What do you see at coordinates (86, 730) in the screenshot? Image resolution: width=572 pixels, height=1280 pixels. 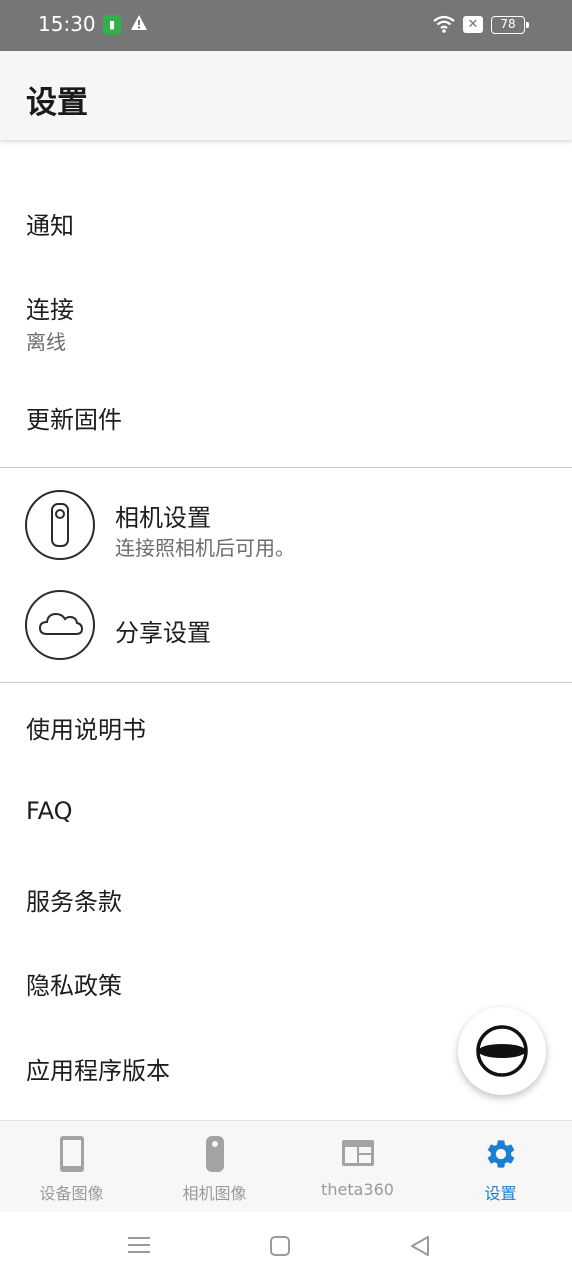 I see `item-label: 使用说明书` at bounding box center [86, 730].